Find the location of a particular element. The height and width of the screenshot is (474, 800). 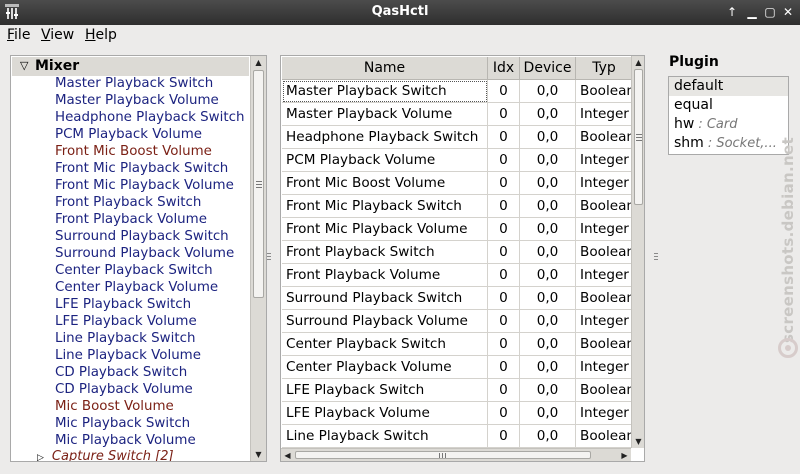

table-row: Headphone Playback Switch 0 0,0 Boolean is located at coordinates (457, 137).